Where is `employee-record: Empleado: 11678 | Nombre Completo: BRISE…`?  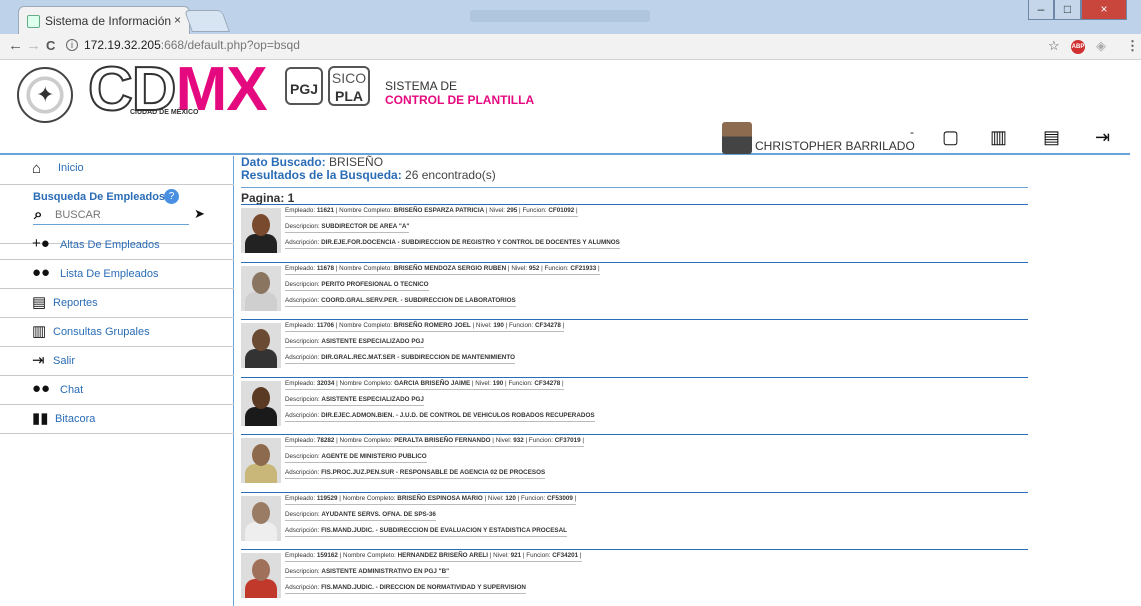
employee-record: Empleado: 11678 | Nombre Completo: BRISE… is located at coordinates (634, 290).